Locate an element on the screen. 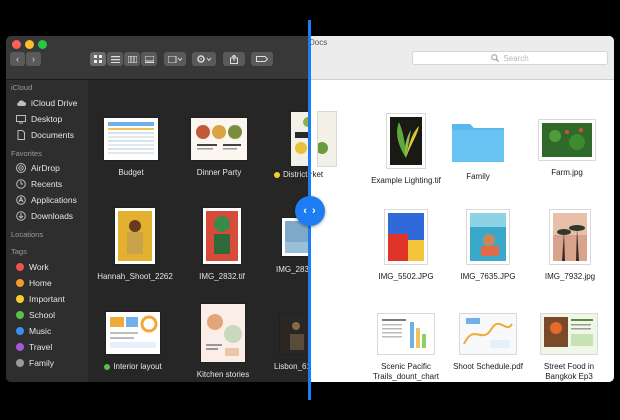  file-name: Street Food in Bangkok Ep3 is located at coordinates (569, 371).